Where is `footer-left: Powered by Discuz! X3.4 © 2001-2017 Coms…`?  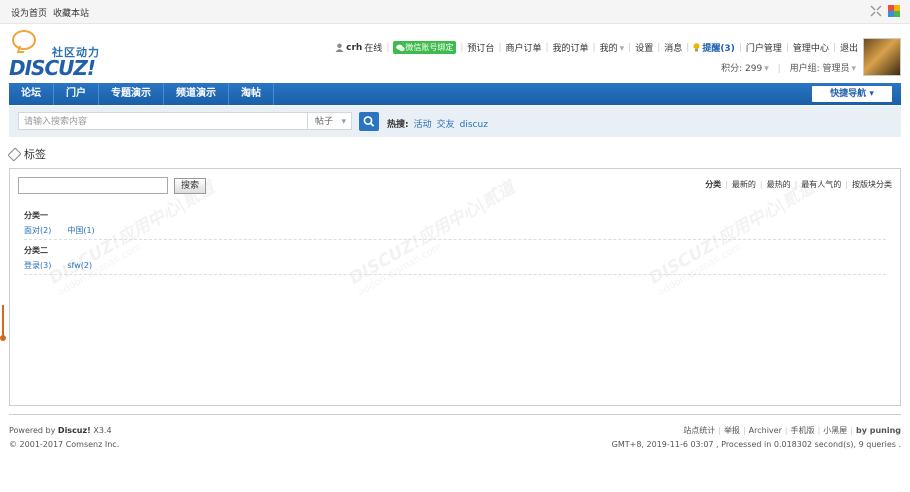 footer-left: Powered by Discuz! X3.4 © 2001-2017 Coms… is located at coordinates (64, 438).